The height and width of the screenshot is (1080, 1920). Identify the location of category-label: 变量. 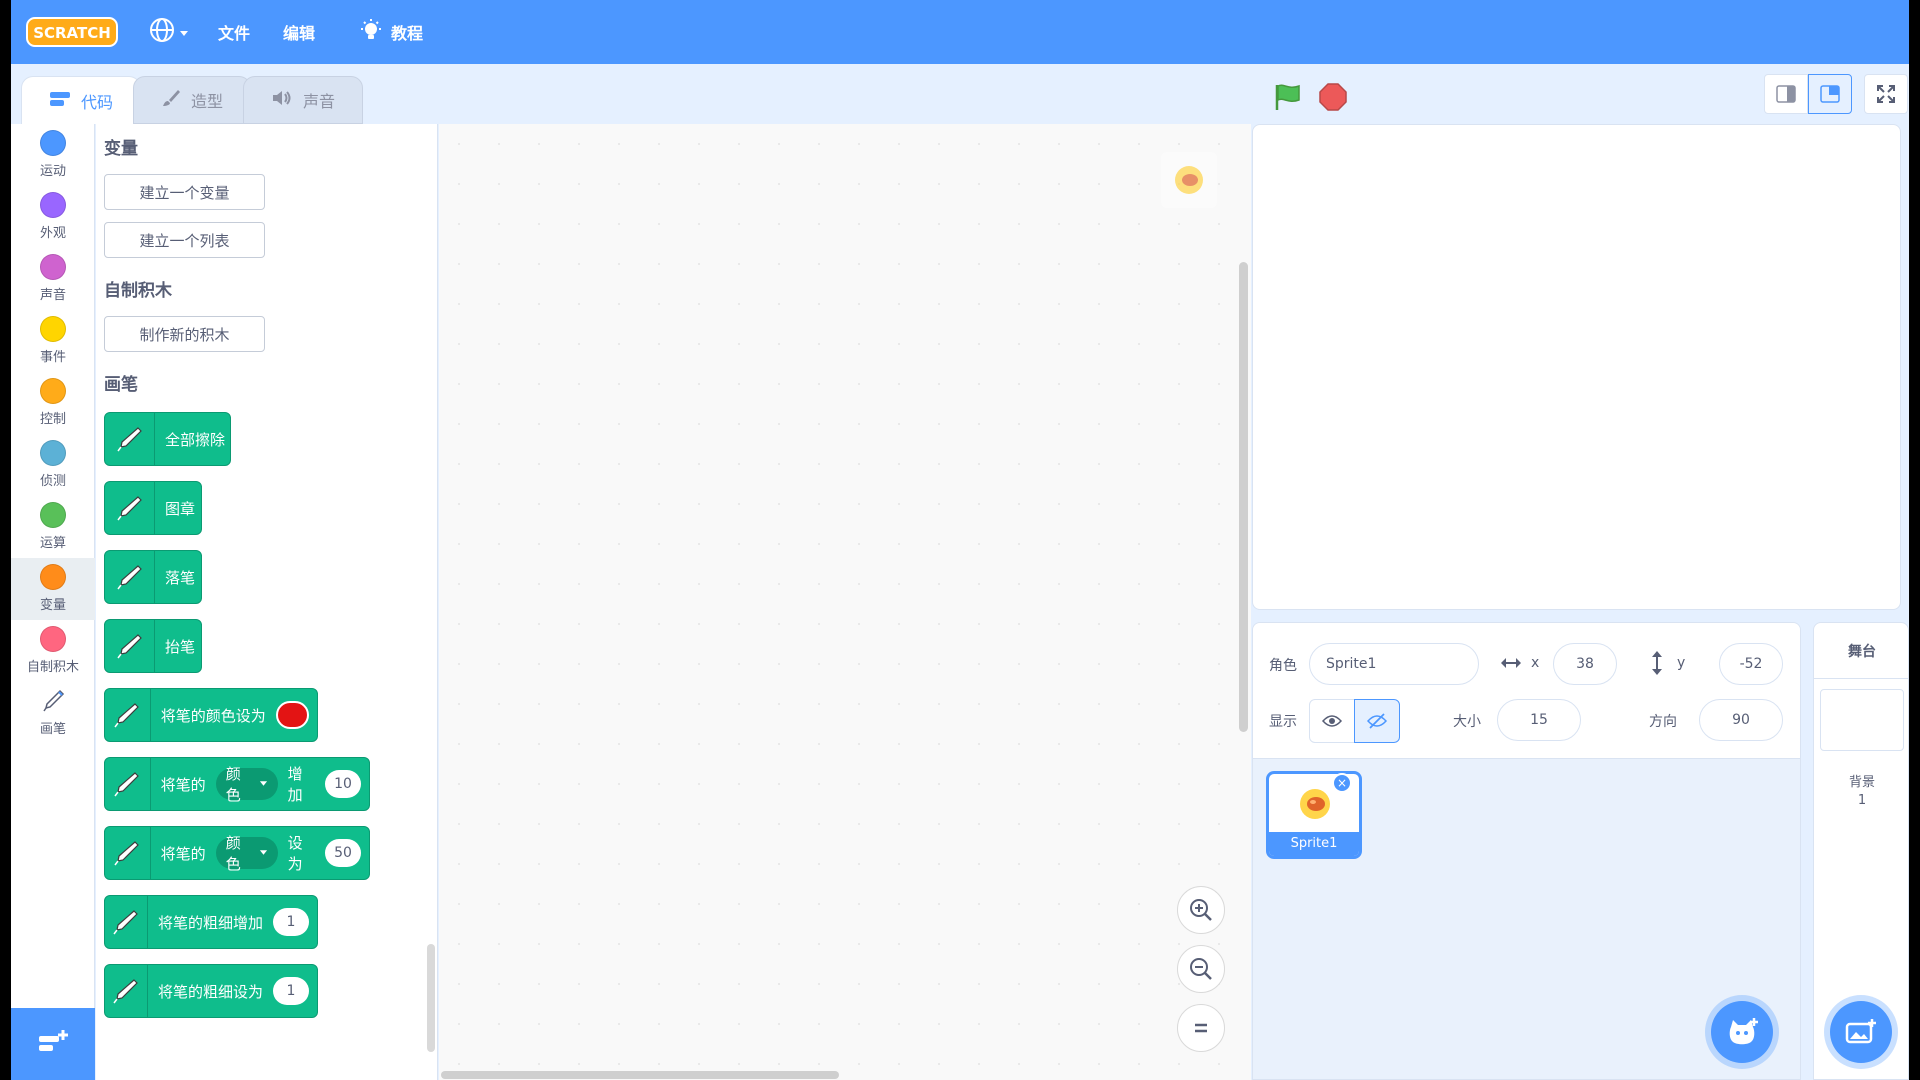
(52, 605).